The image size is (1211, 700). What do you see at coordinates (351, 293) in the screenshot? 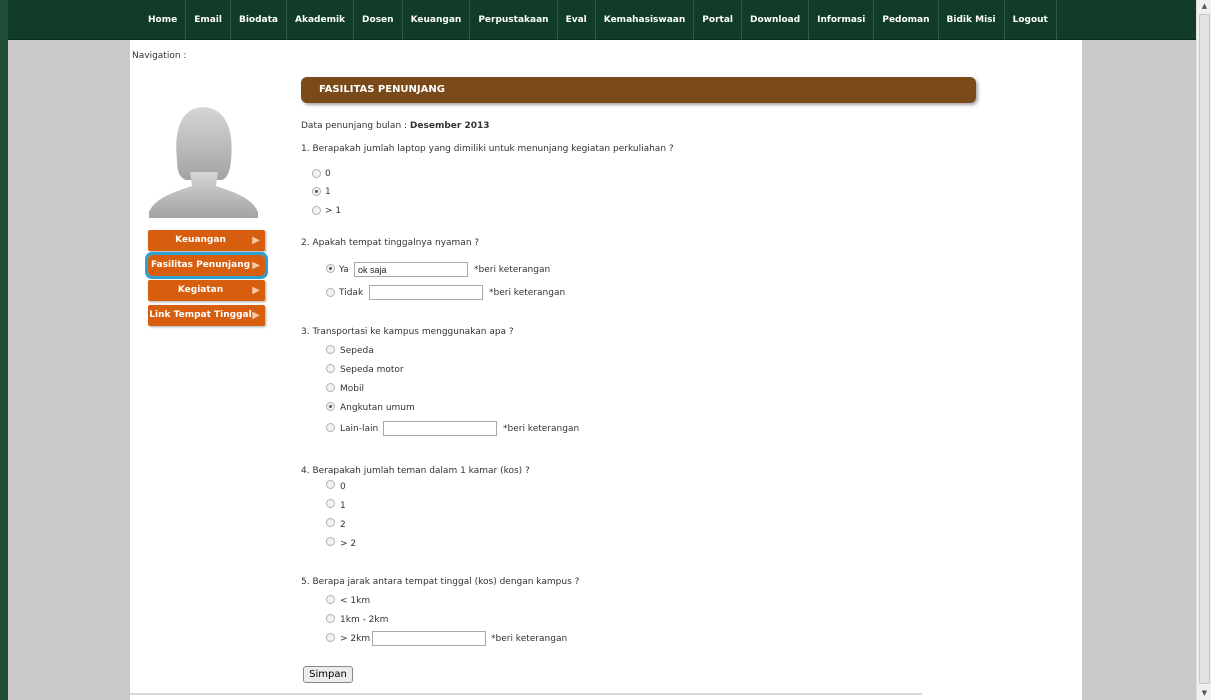
I see `q2-option-label: Tidak` at bounding box center [351, 293].